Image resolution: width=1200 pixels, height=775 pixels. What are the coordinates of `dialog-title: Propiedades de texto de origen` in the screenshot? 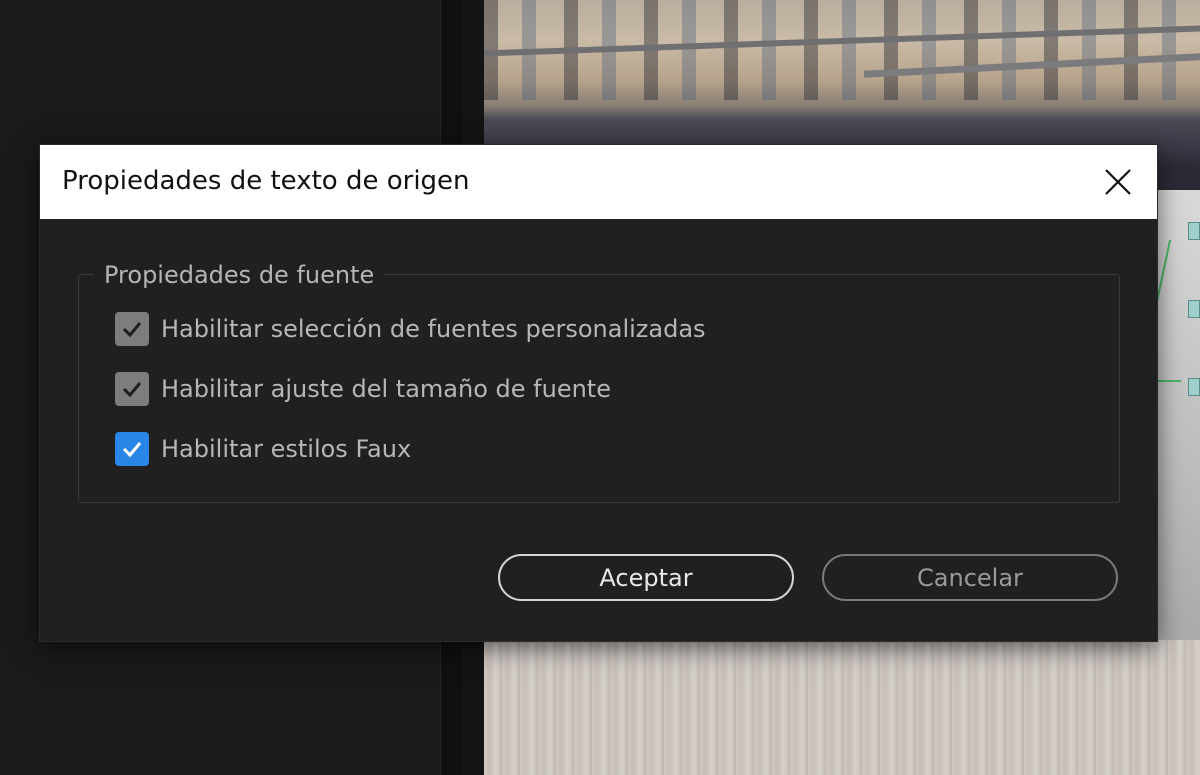 It's located at (266, 181).